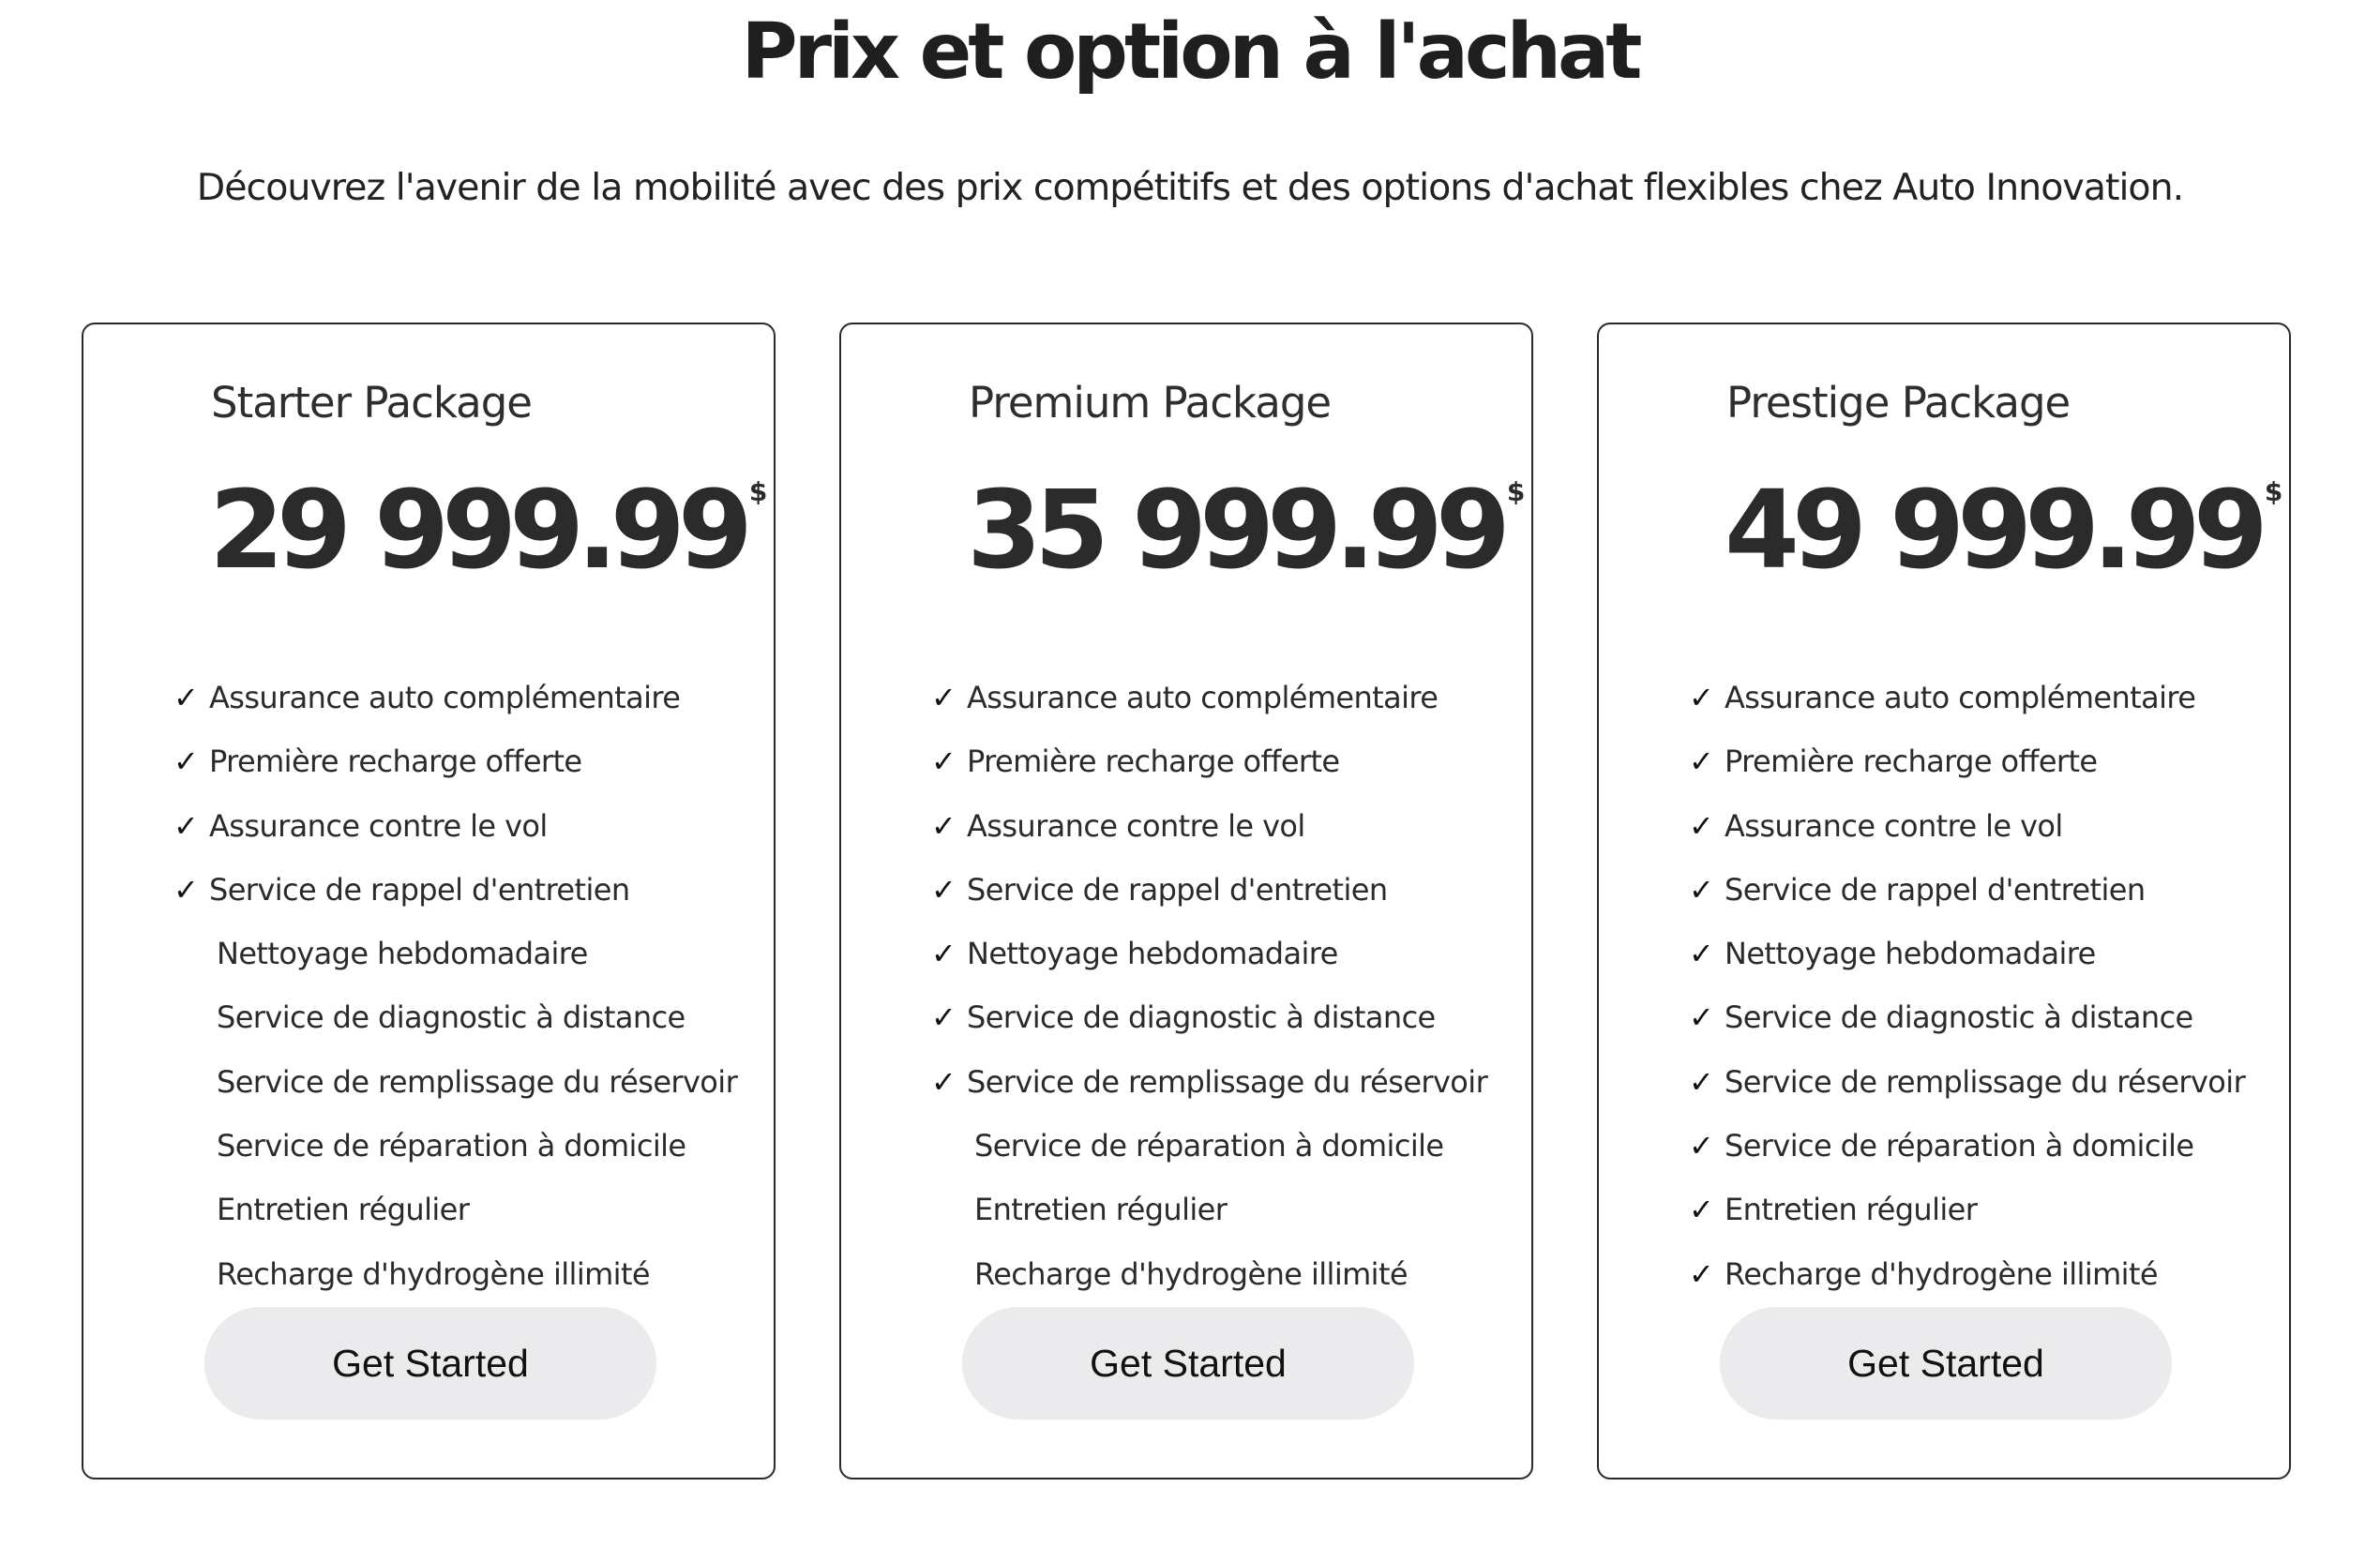 This screenshot has height=1547, width=2380. Describe the element at coordinates (372, 403) in the screenshot. I see `package-name: Starter Package` at that location.